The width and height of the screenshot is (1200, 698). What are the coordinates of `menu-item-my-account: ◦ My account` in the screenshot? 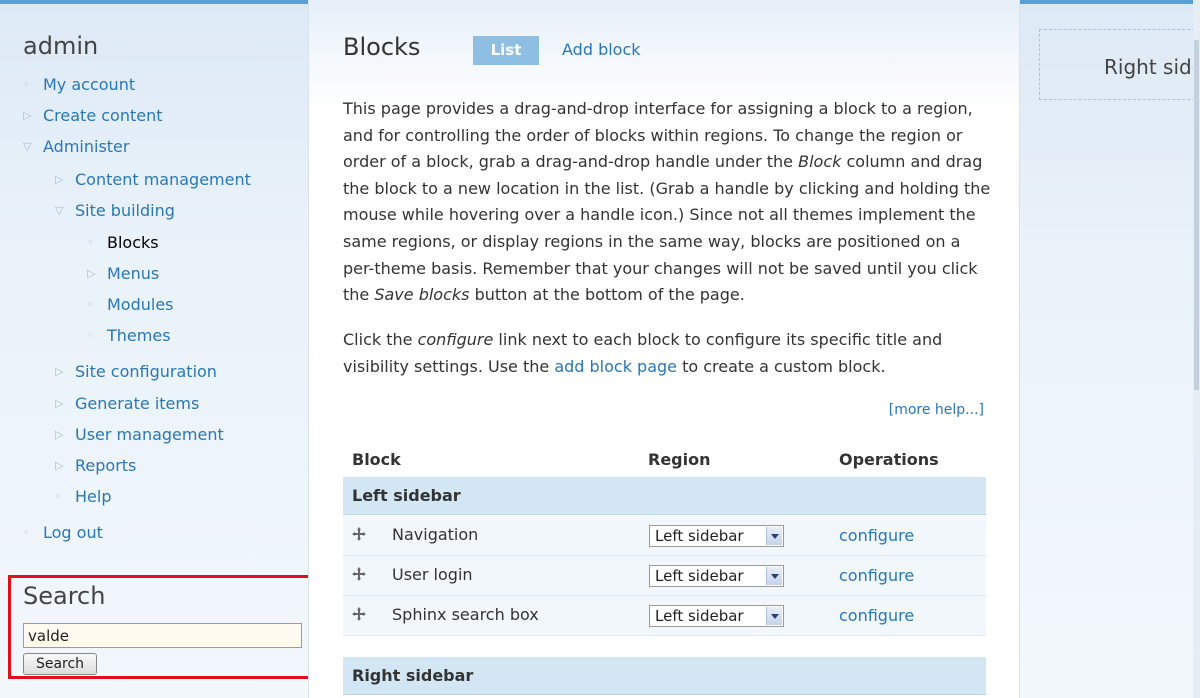 It's located at (79, 85).